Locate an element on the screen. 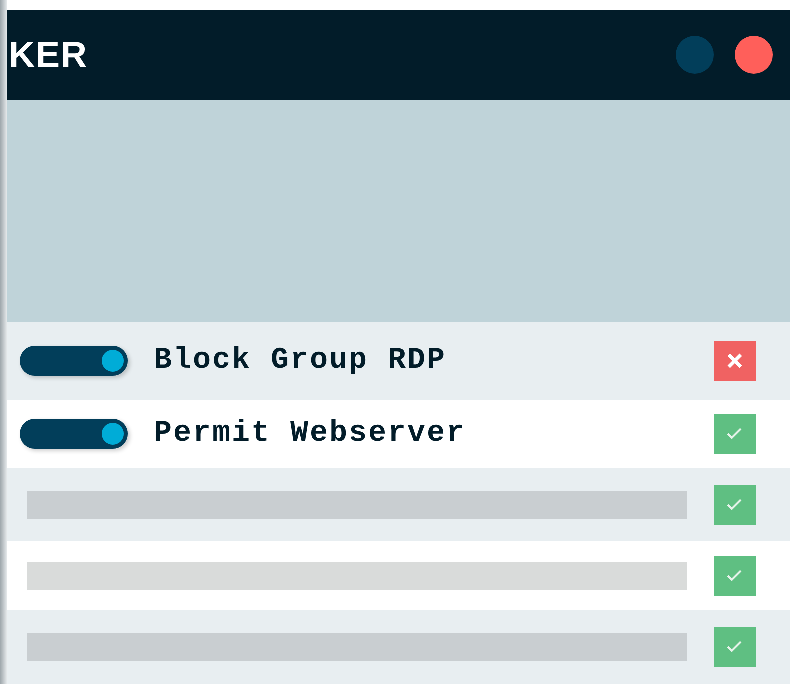  rule-name: Permit Webserver is located at coordinates (310, 434).